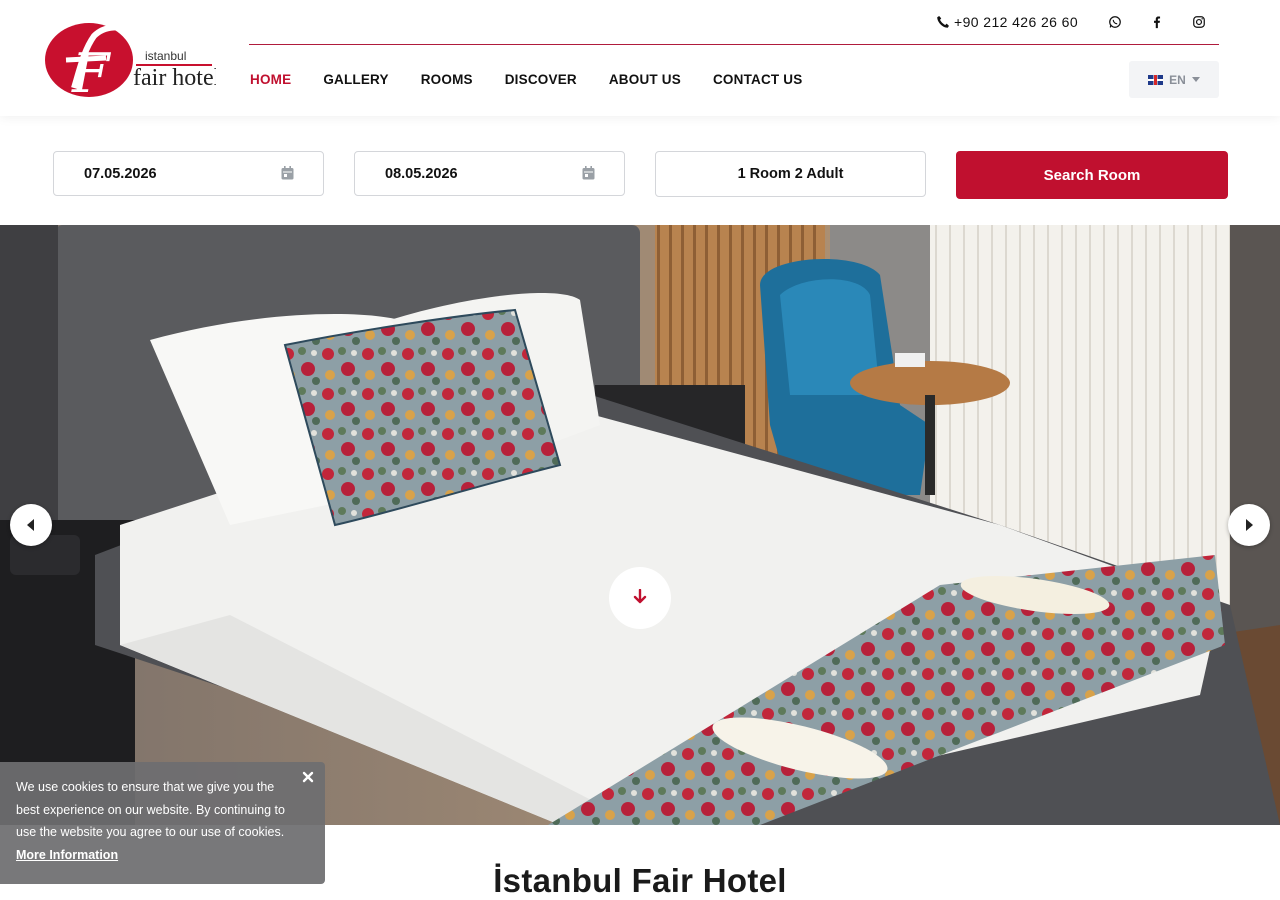 The width and height of the screenshot is (1280, 900). I want to click on checkout-date-value: 08.05.2026, so click(421, 173).